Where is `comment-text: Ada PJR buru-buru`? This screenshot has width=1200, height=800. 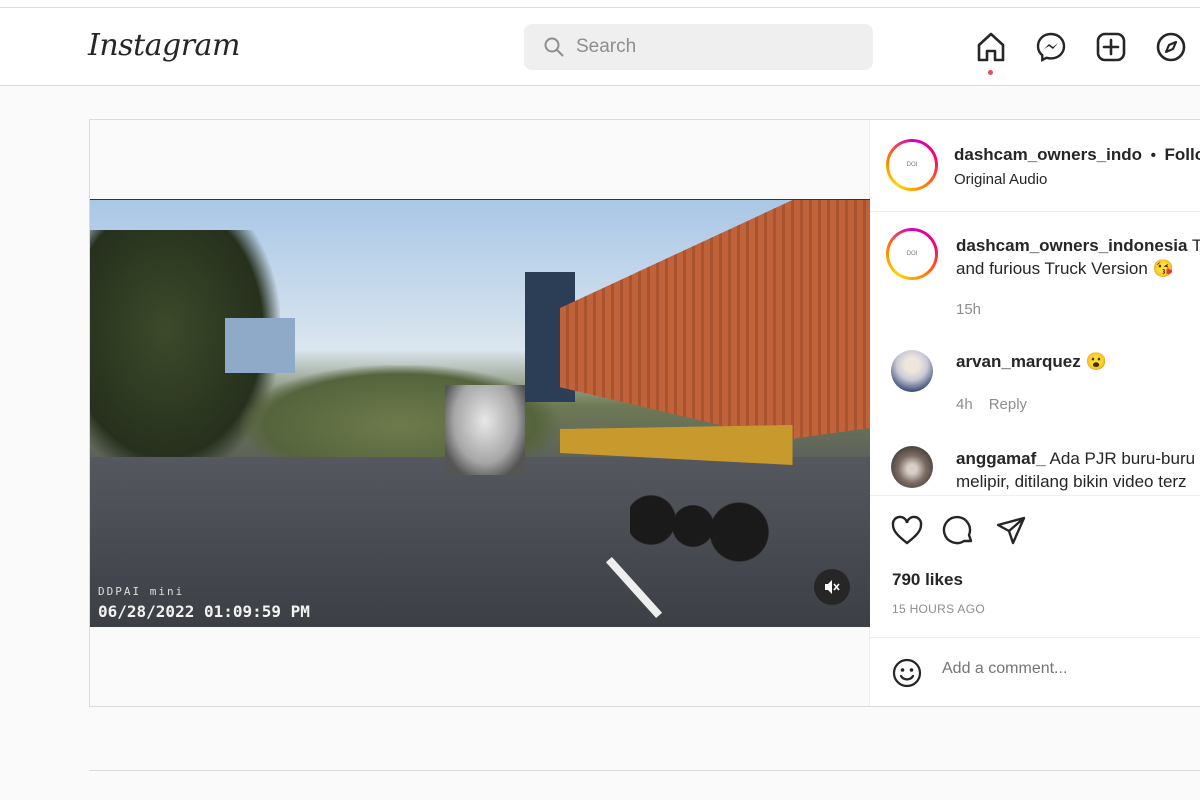
comment-text: Ada PJR buru-buru is located at coordinates (1122, 458).